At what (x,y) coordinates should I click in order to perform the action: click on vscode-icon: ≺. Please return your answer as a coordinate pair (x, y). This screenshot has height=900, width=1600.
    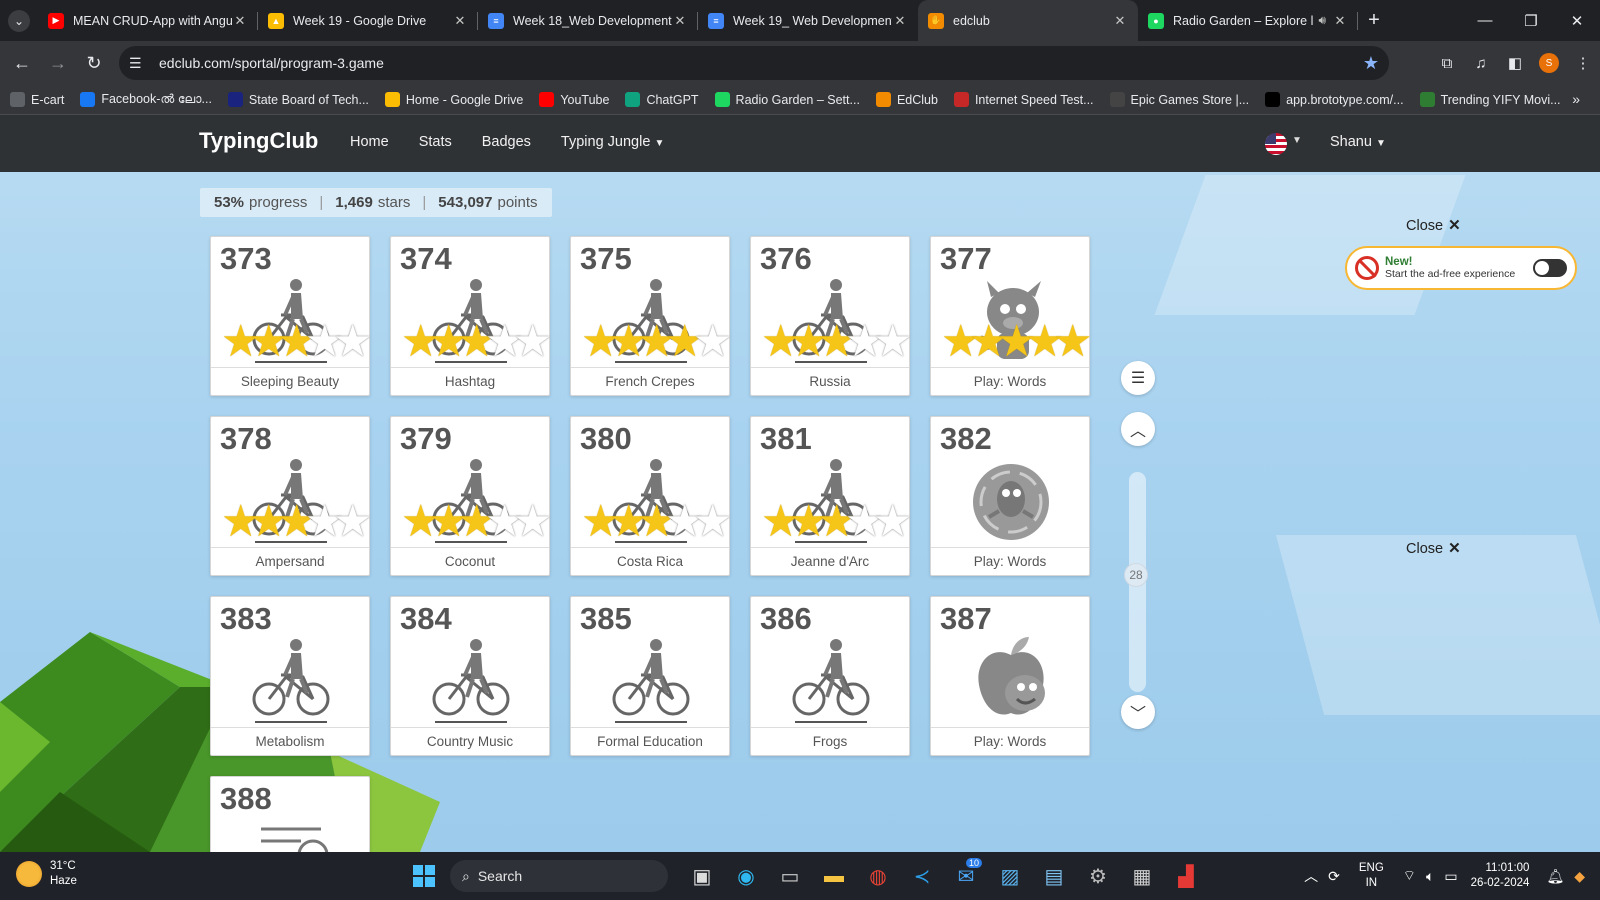
    Looking at the image, I should click on (922, 876).